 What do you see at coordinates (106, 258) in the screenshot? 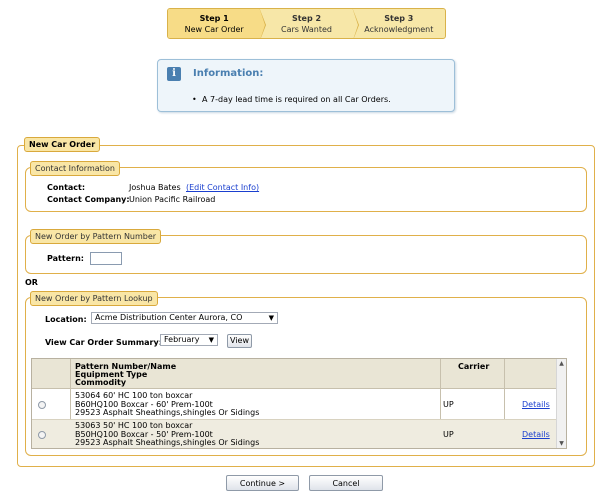
I see `pattern-input` at bounding box center [106, 258].